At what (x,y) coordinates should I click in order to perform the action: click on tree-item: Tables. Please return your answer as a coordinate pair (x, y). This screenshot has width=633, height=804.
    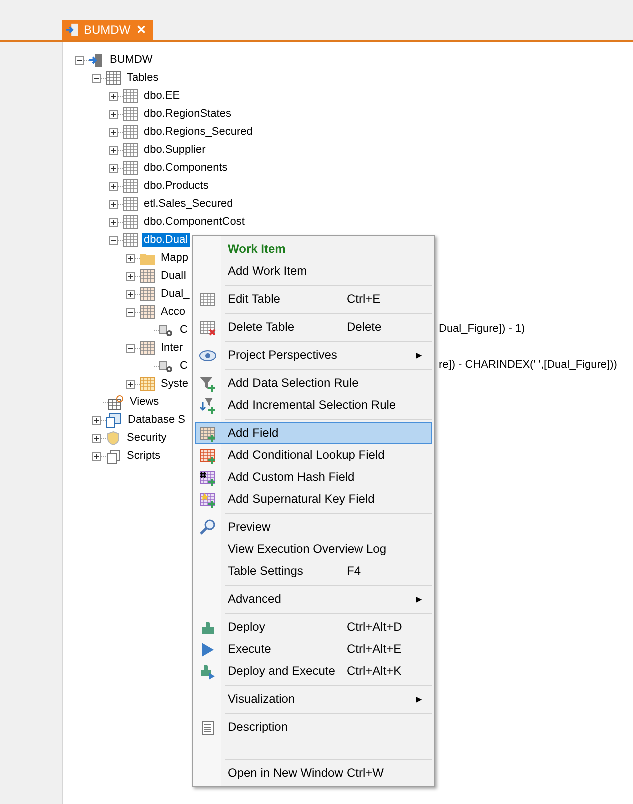
    Looking at the image, I should click on (143, 78).